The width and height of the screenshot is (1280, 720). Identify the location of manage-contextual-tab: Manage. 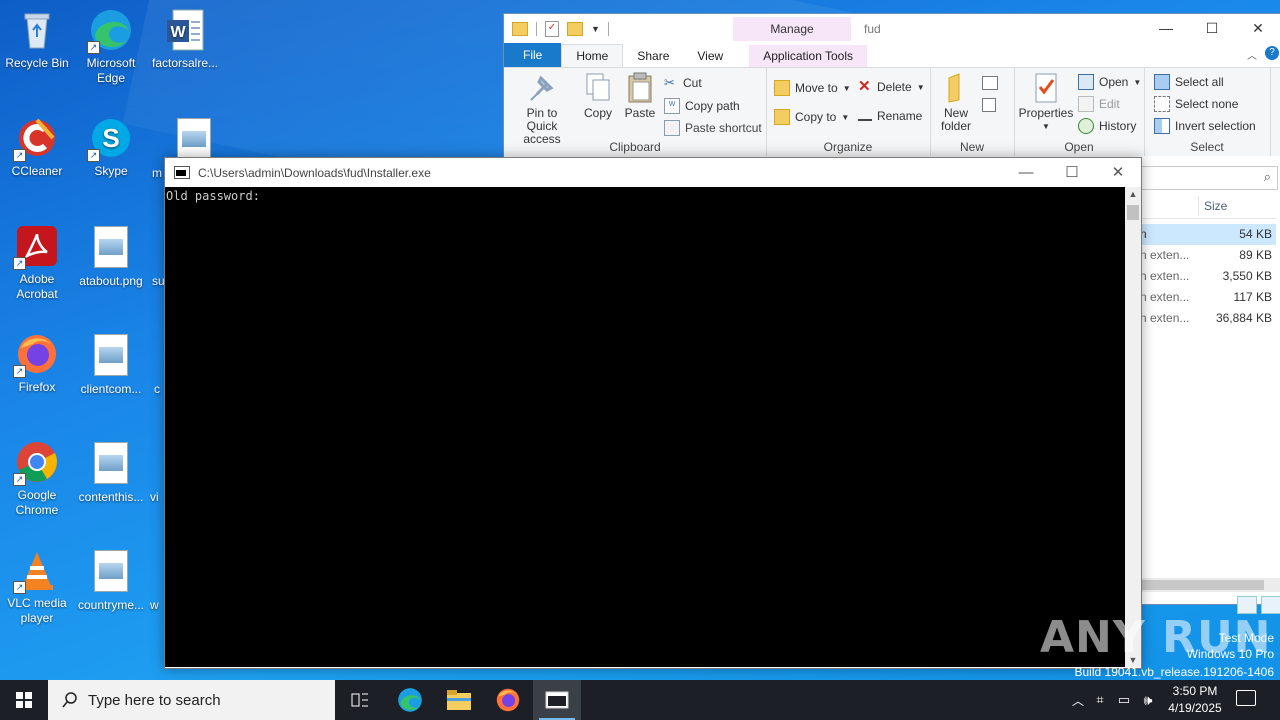
(792, 29).